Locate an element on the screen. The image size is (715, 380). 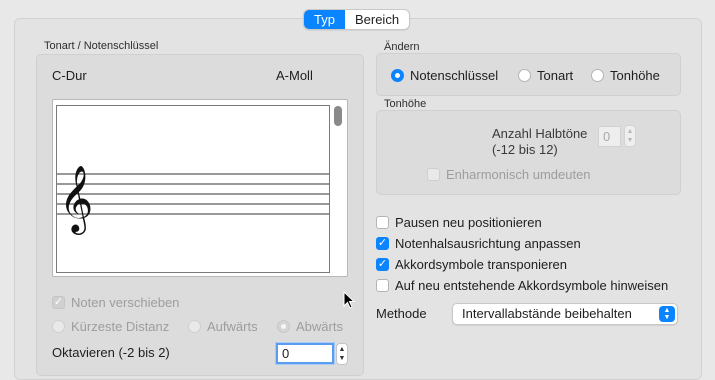
move-notes-label: Noten verschieben is located at coordinates (125, 302).